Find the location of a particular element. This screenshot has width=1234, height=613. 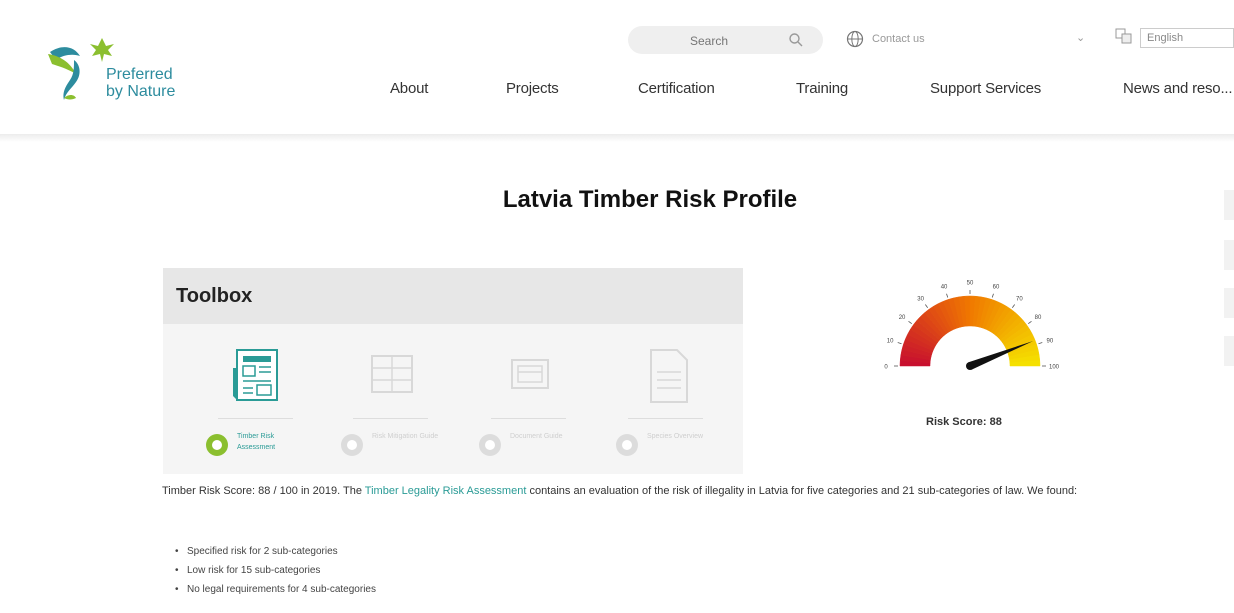

gauge-tick-label: 60 is located at coordinates (996, 288).